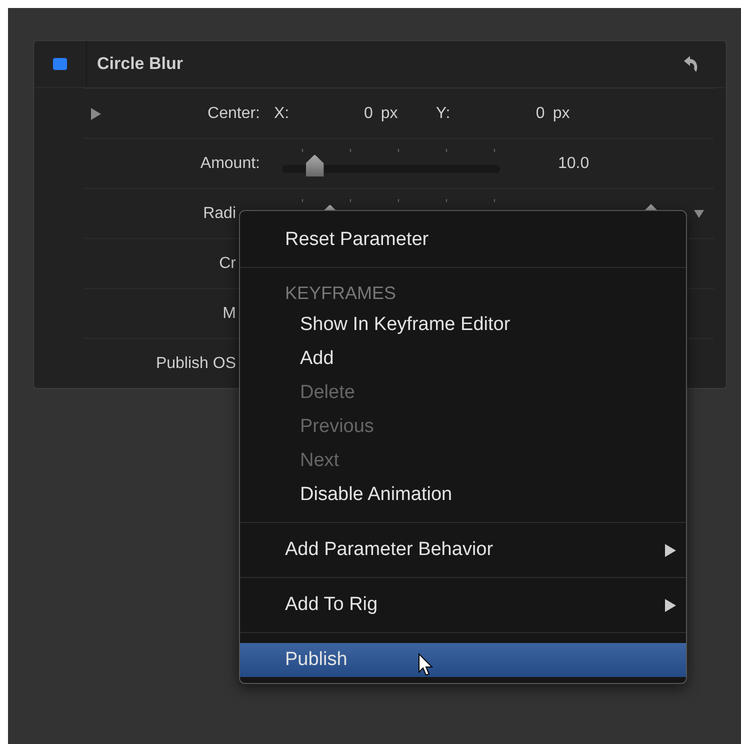 This screenshot has width=741, height=744. I want to click on slider-track, so click(391, 168).